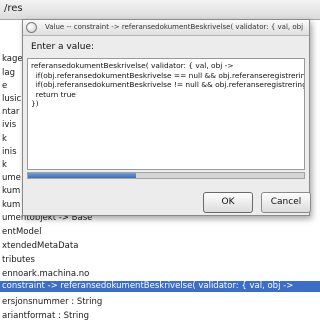 The image size is (320, 320). What do you see at coordinates (160, 10) in the screenshot?
I see `background-path-bar: /res` at bounding box center [160, 10].